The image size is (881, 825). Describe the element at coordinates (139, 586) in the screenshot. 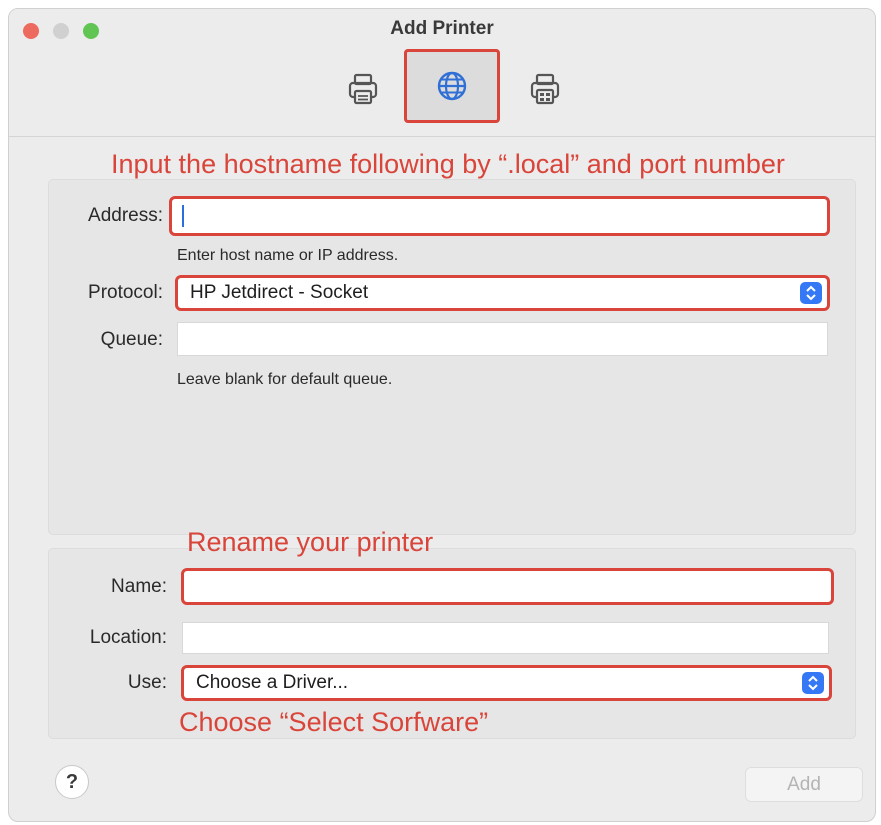

I see `name-label: Name:` at that location.